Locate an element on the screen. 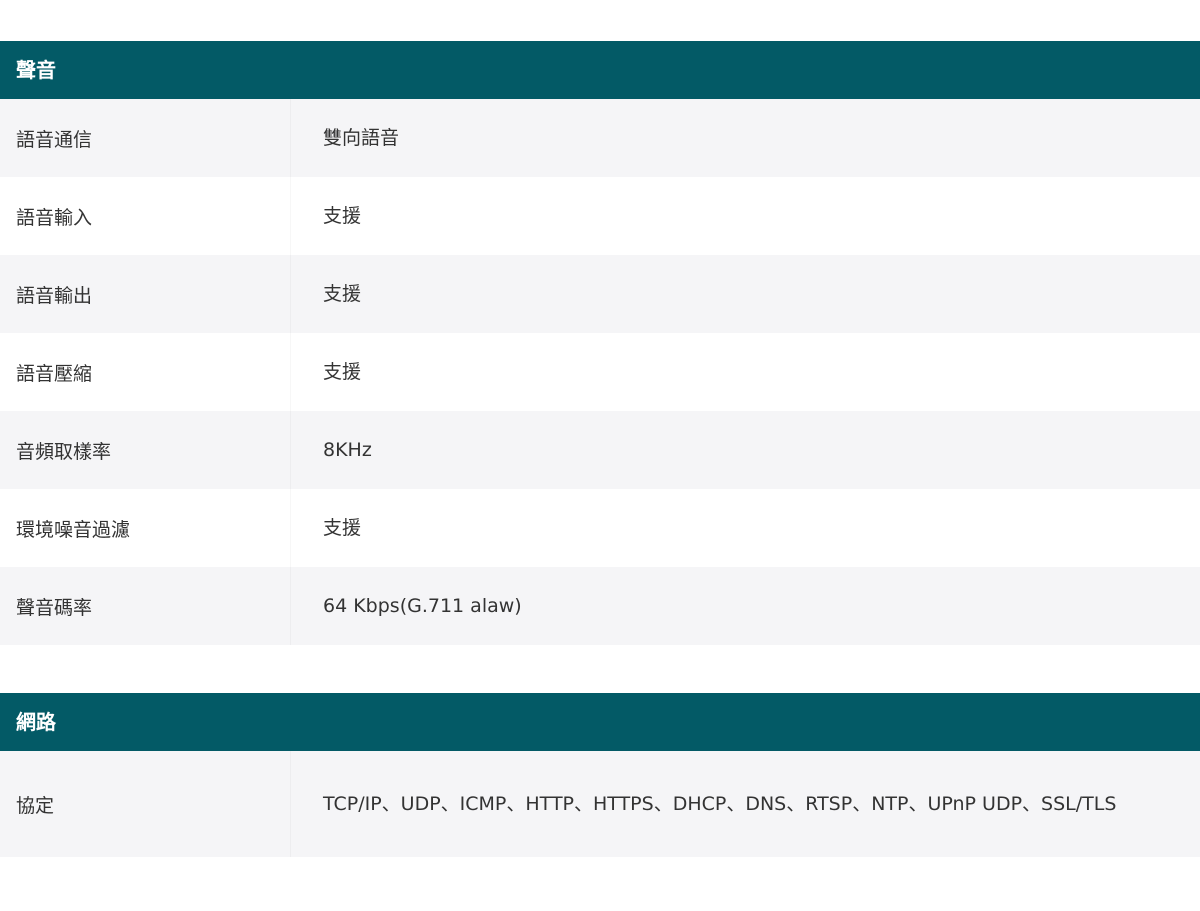  spec-label: 語音通信 is located at coordinates (145, 138).